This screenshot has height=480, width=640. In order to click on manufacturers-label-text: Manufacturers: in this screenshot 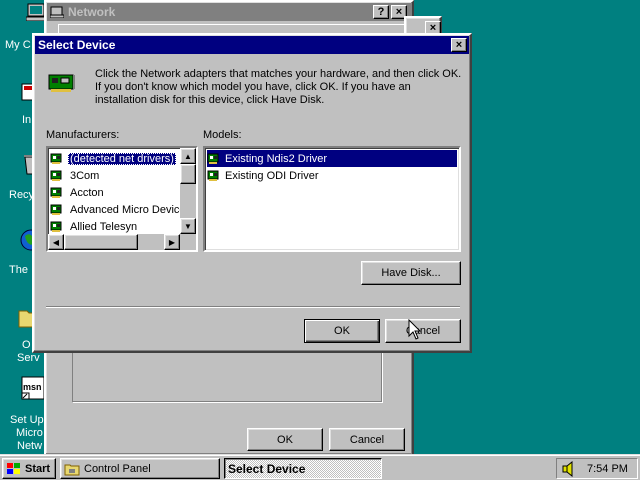, I will do `click(83, 135)`.